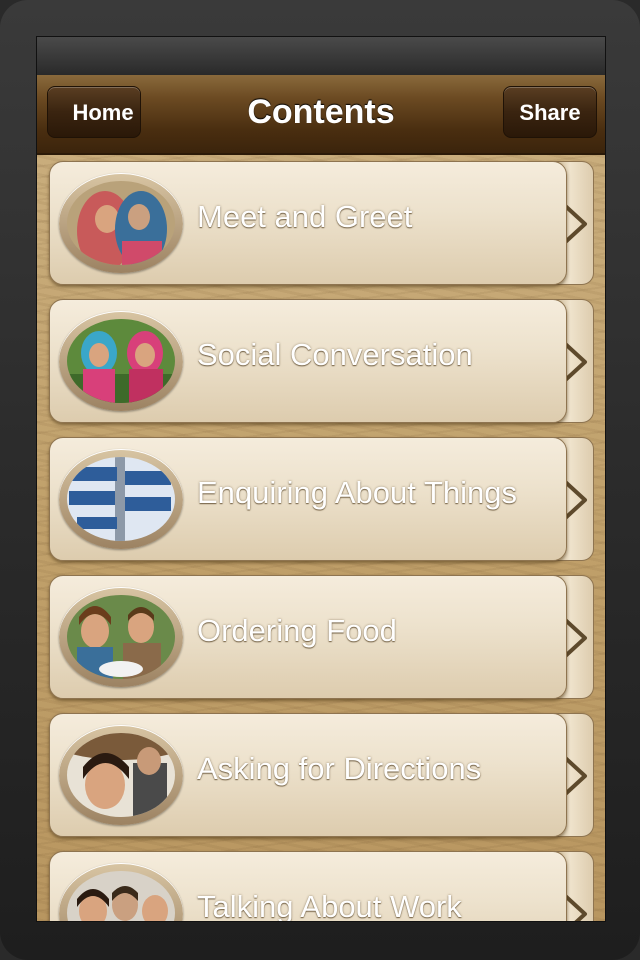  I want to click on row-label: Talking About Work, so click(329, 905).